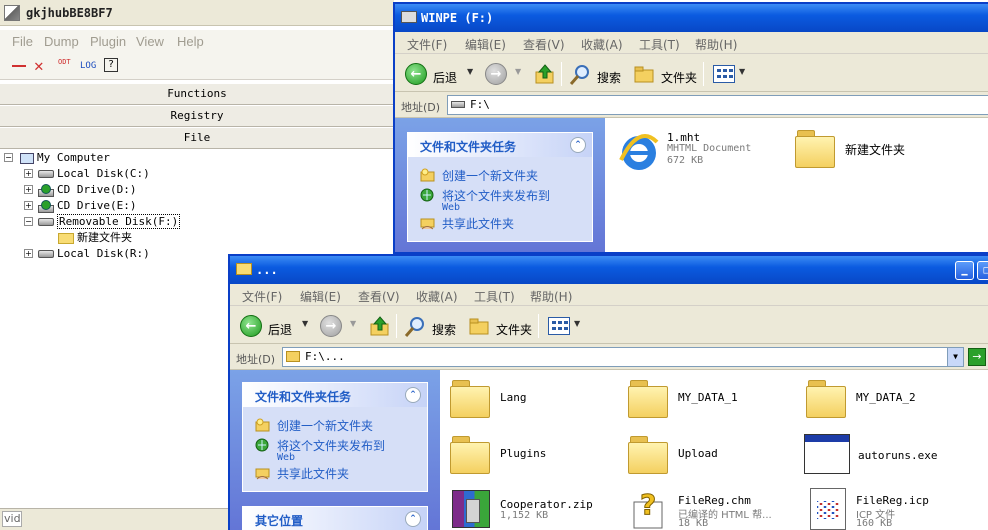 This screenshot has height=530, width=988. I want to click on file-item-cooperator-zip: Cooperator.zip 1,152 KB, so click(535, 510).